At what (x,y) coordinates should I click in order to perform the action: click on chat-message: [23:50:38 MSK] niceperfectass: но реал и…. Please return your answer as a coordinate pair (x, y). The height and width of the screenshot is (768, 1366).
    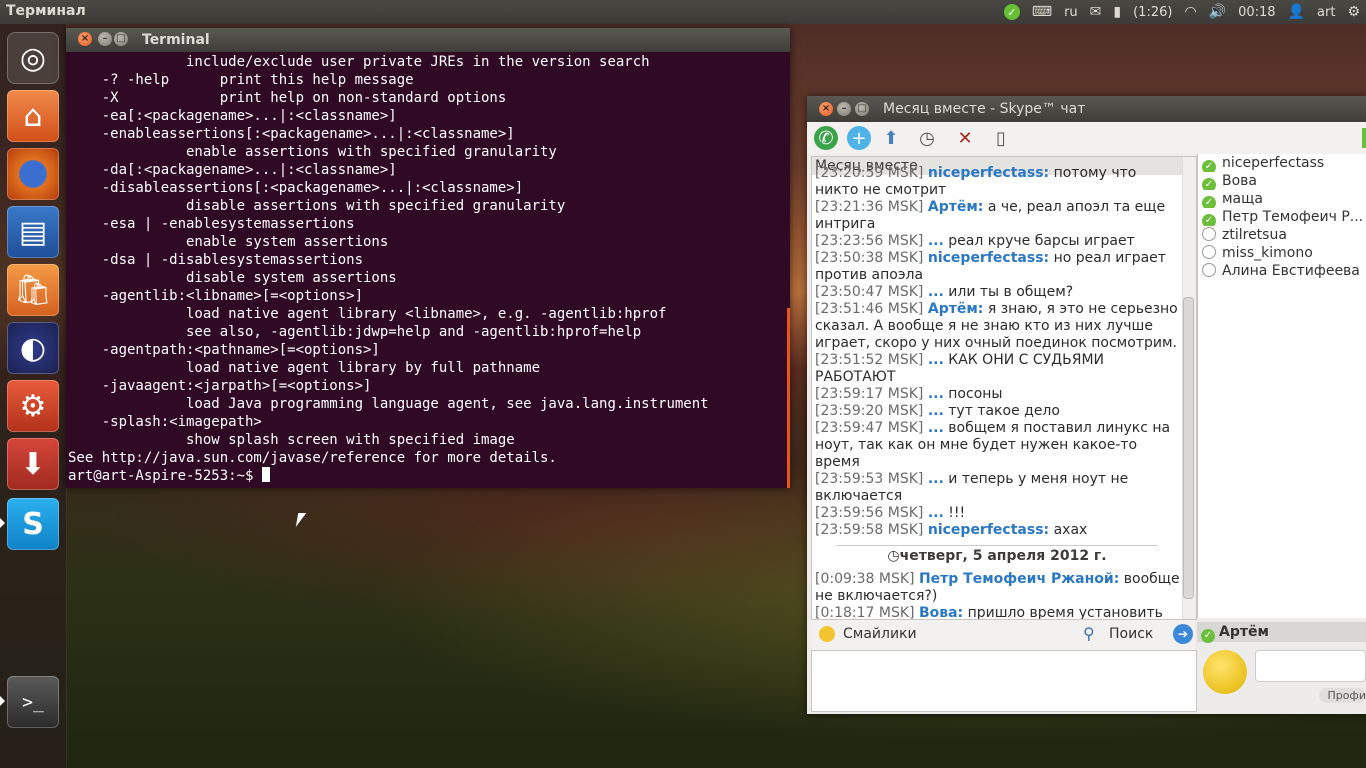
    Looking at the image, I should click on (997, 267).